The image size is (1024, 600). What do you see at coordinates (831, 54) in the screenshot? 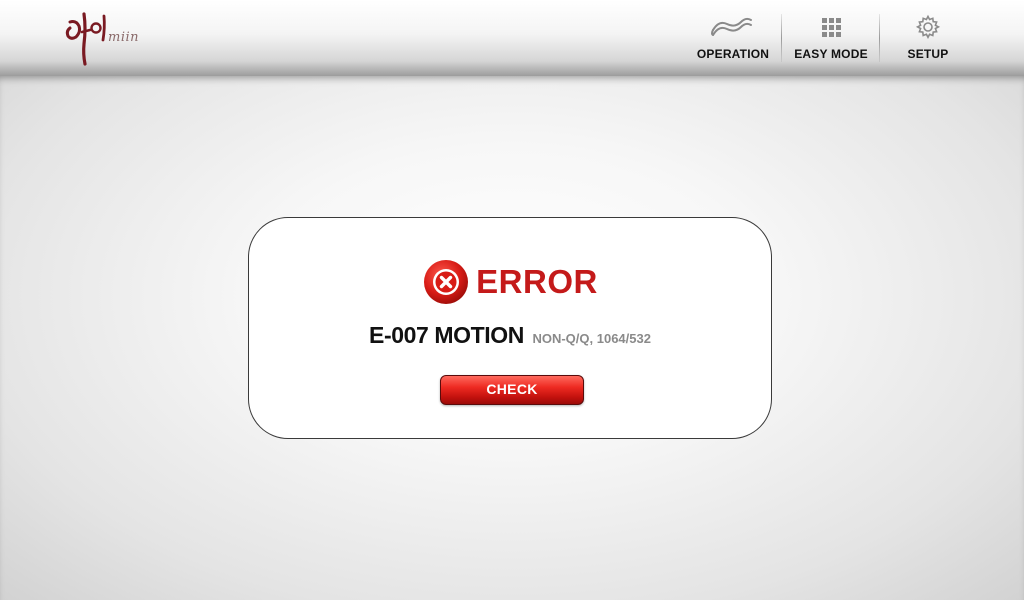
I see `nav-easy-mode-label: EASY MODE` at bounding box center [831, 54].